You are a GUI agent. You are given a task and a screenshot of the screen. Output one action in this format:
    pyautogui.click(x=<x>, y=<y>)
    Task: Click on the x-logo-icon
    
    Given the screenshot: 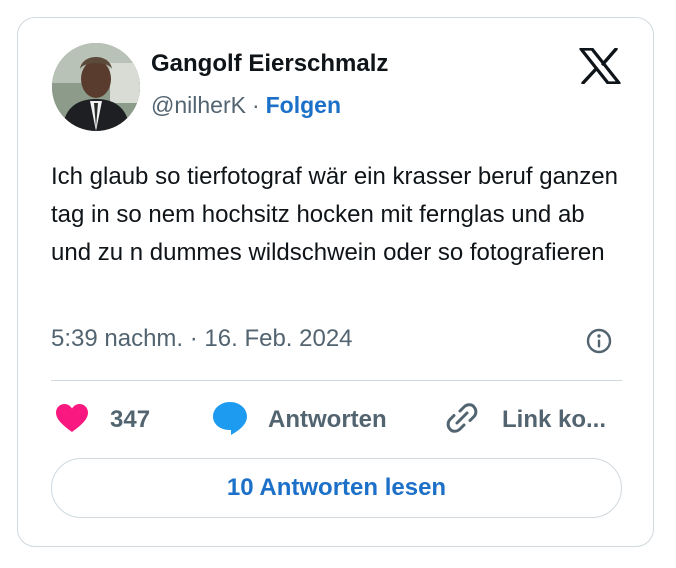 What is the action you would take?
    pyautogui.click(x=600, y=66)
    